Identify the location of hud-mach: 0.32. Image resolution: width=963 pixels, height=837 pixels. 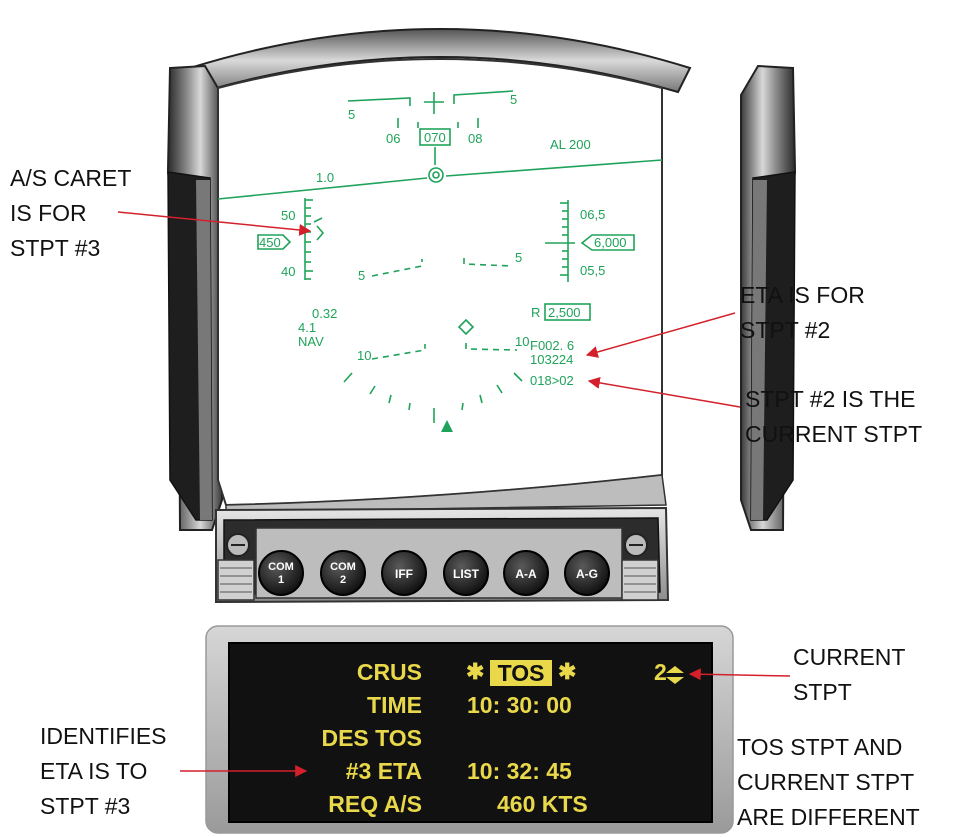
(324, 313).